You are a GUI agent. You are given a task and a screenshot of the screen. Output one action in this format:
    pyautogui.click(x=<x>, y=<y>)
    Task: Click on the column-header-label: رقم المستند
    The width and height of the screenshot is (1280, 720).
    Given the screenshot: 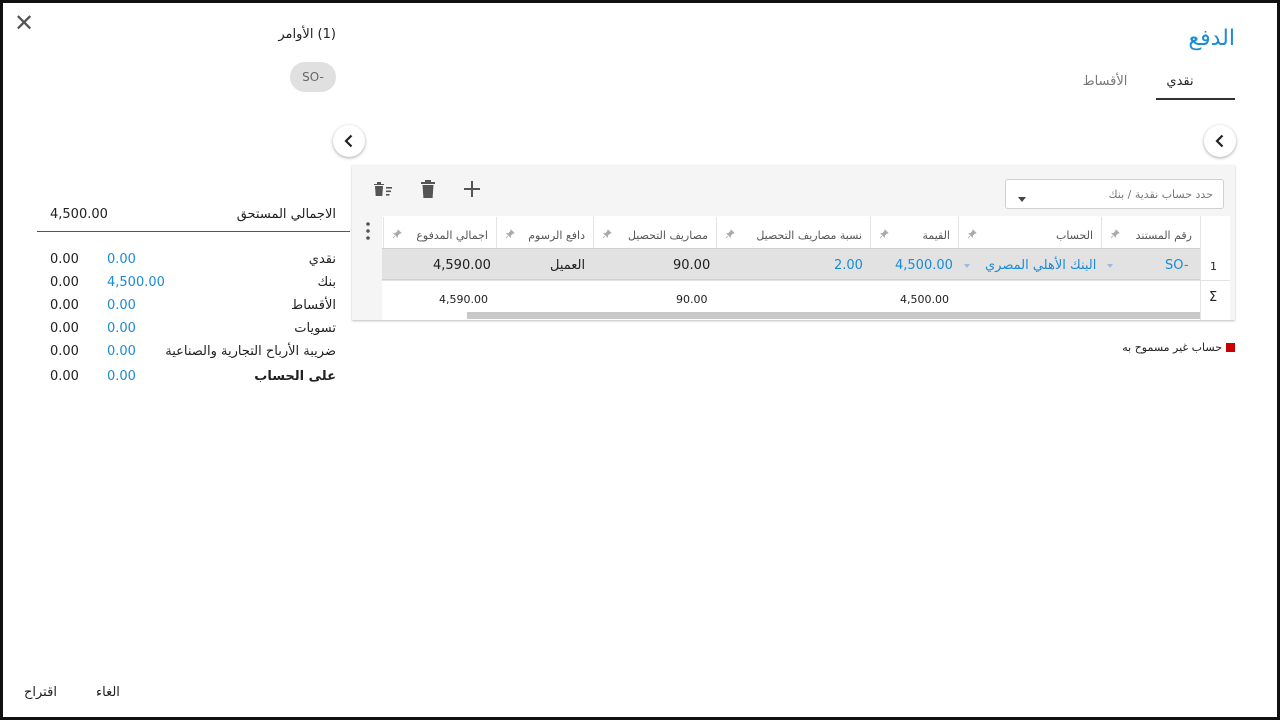 What is the action you would take?
    pyautogui.click(x=1163, y=235)
    